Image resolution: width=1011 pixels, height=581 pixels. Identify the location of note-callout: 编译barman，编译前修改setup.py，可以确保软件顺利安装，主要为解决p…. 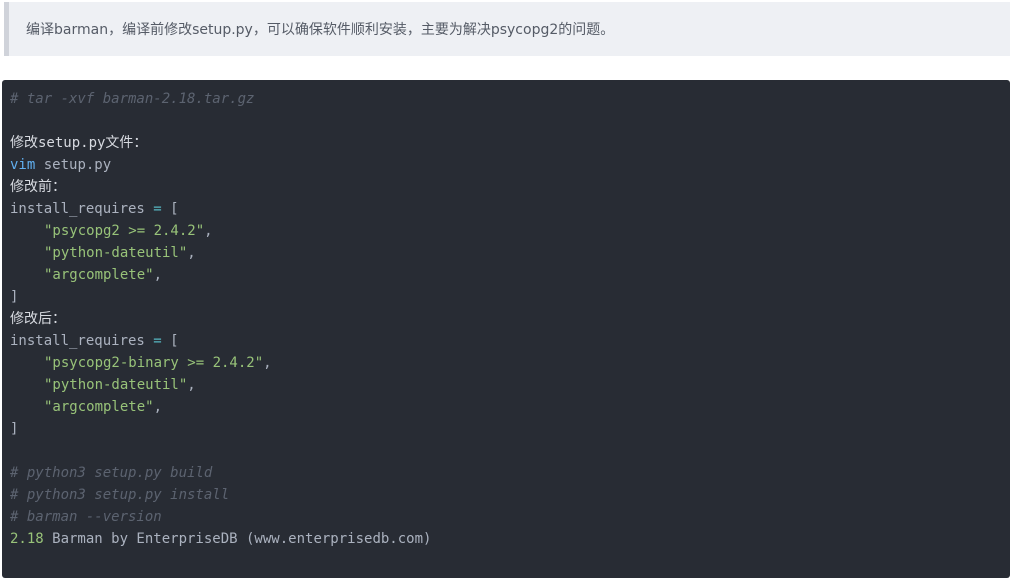
(507, 29).